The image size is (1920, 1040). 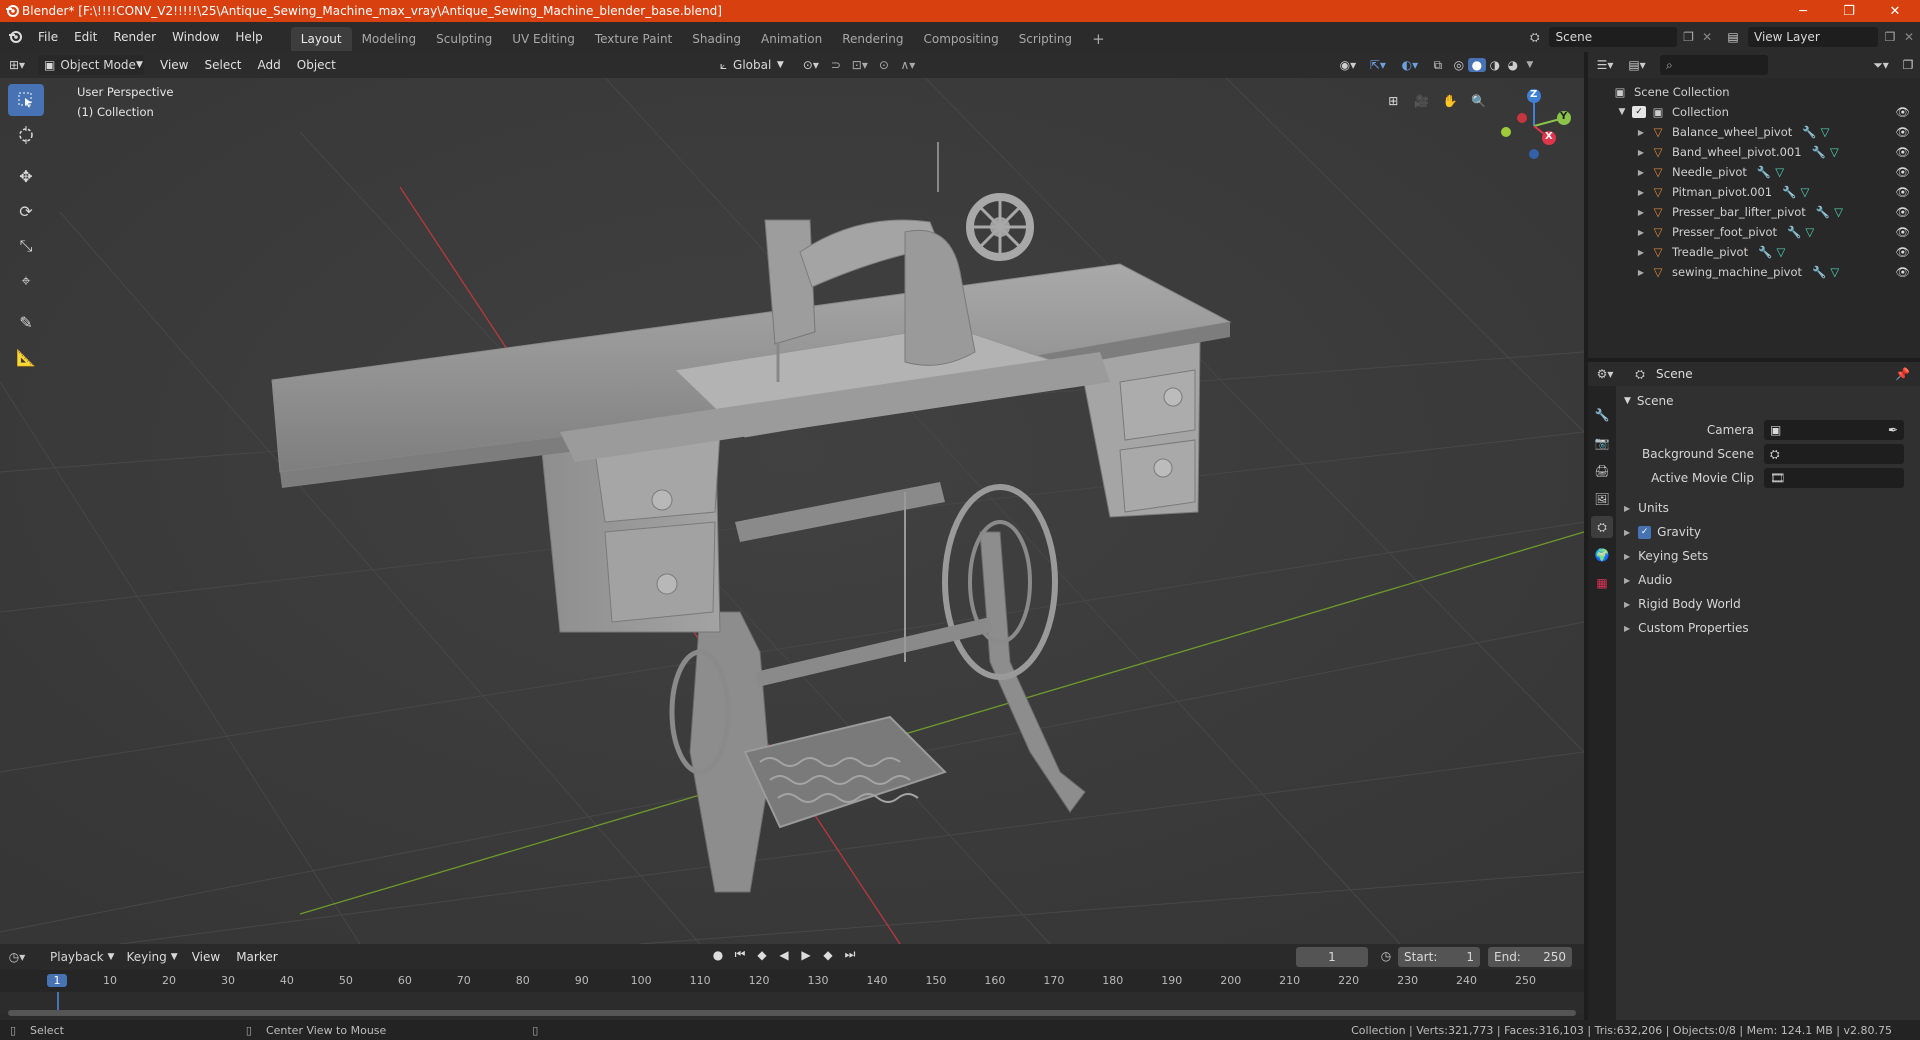 I want to click on outliner-object-row: ▶ ▽ Balance_wheel_pivot 🔧 ▽ 👁, so click(x=1754, y=132).